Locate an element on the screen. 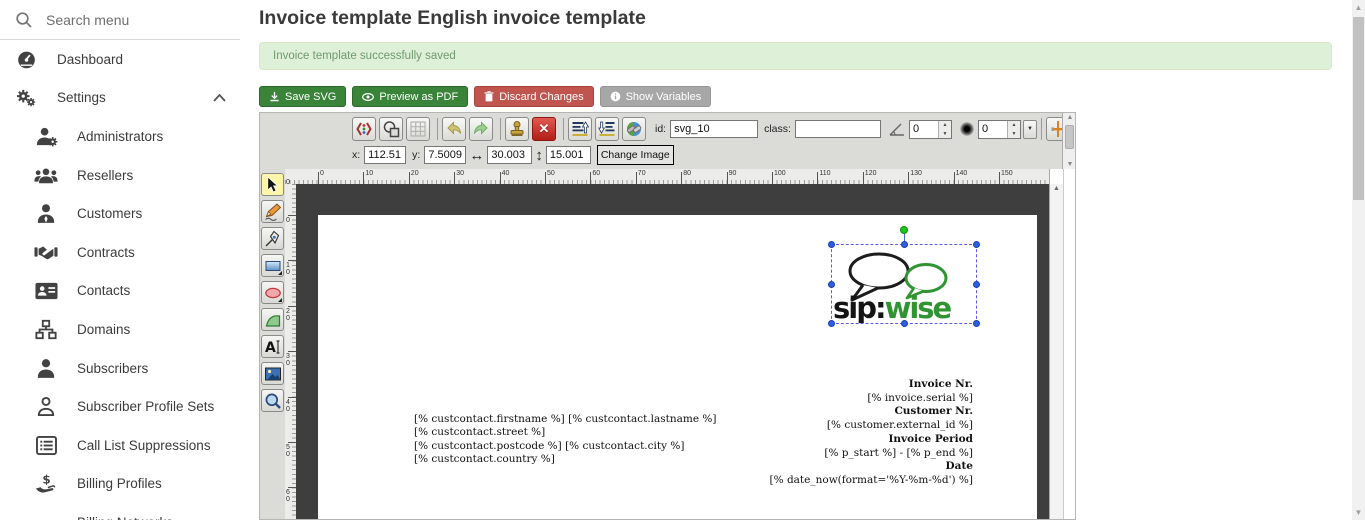  resize-handle-n is located at coordinates (904, 244).